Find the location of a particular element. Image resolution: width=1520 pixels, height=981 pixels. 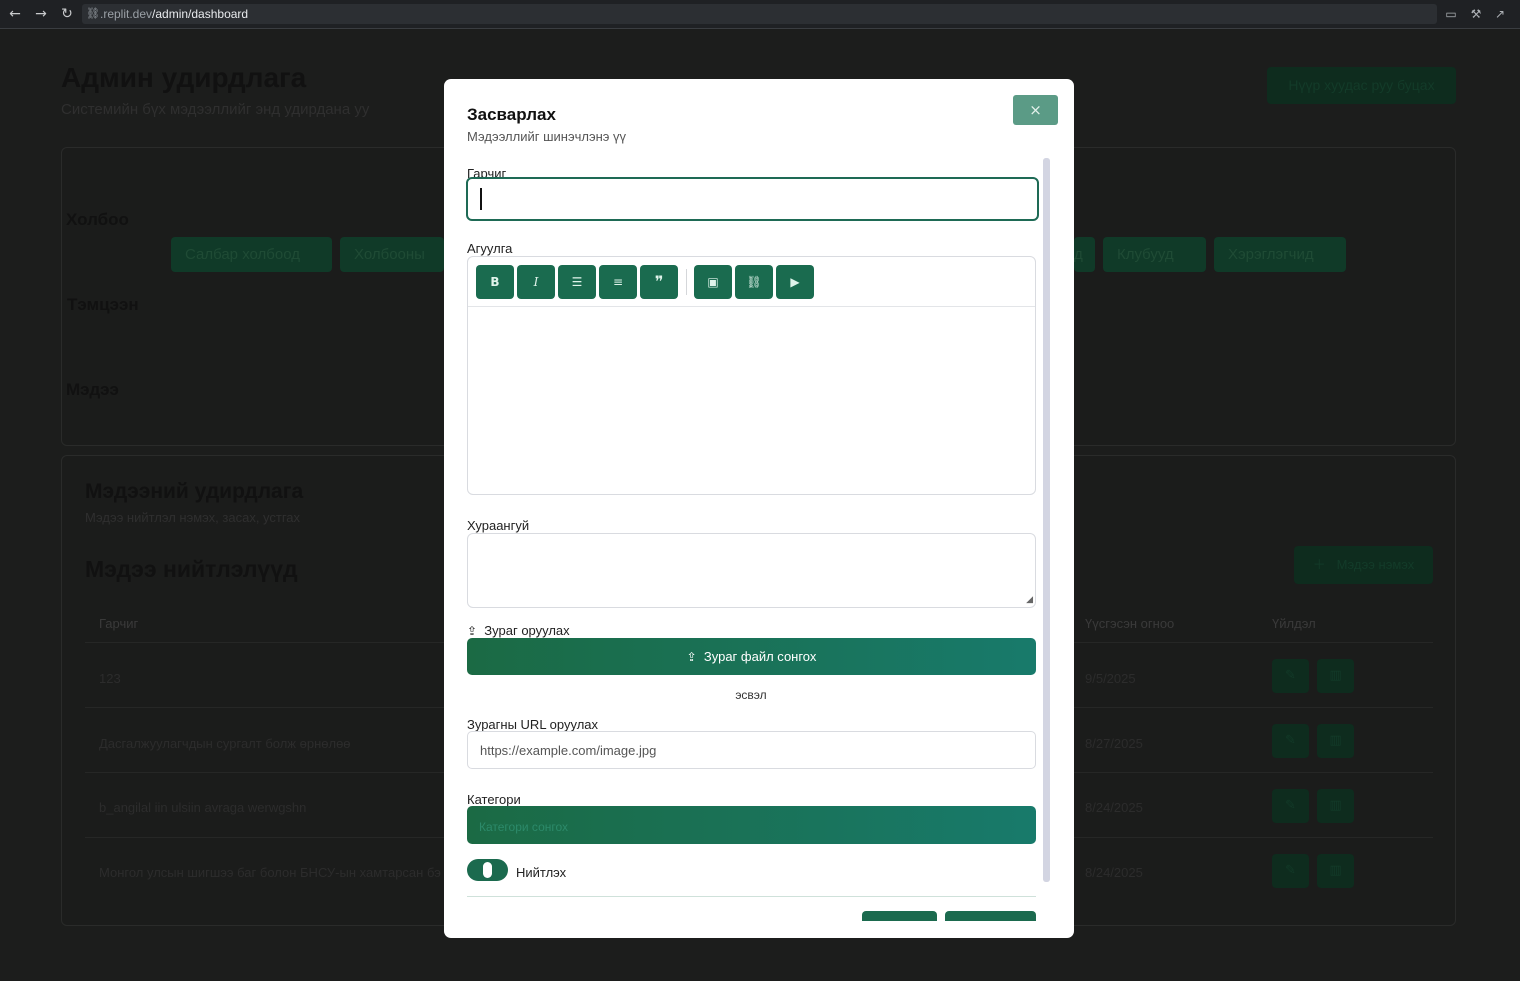

nav-partial: д is located at coordinates (1084, 254).